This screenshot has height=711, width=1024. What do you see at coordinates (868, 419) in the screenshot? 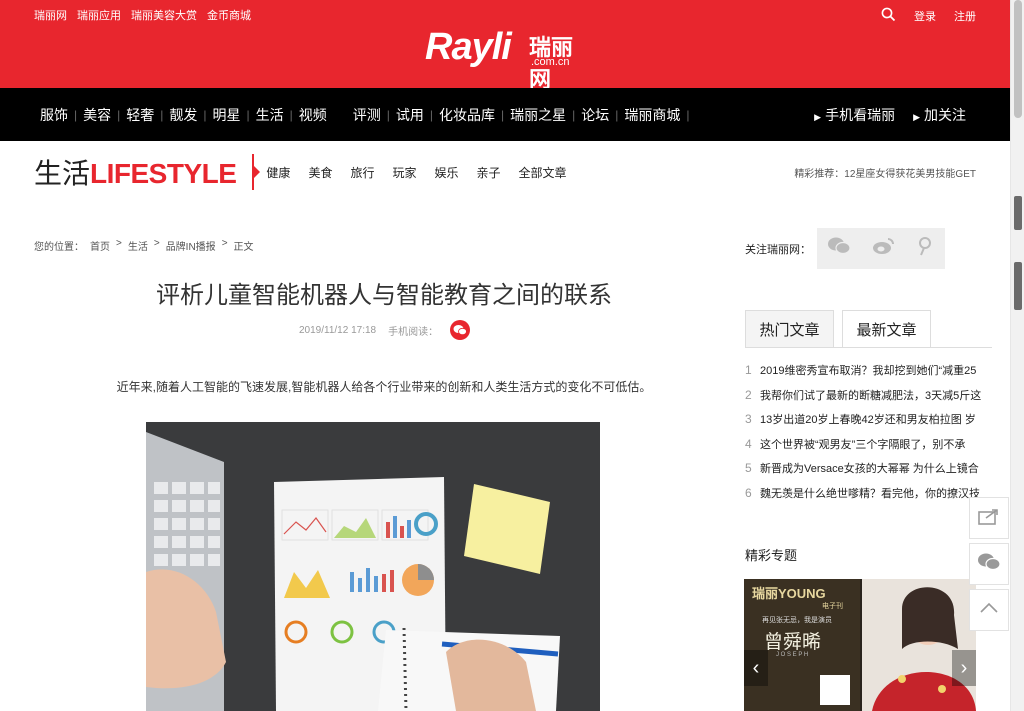
I see `list-item: 3 13岁出道20岁上春晚42岁还和男友柏拉图 岁` at bounding box center [868, 419].